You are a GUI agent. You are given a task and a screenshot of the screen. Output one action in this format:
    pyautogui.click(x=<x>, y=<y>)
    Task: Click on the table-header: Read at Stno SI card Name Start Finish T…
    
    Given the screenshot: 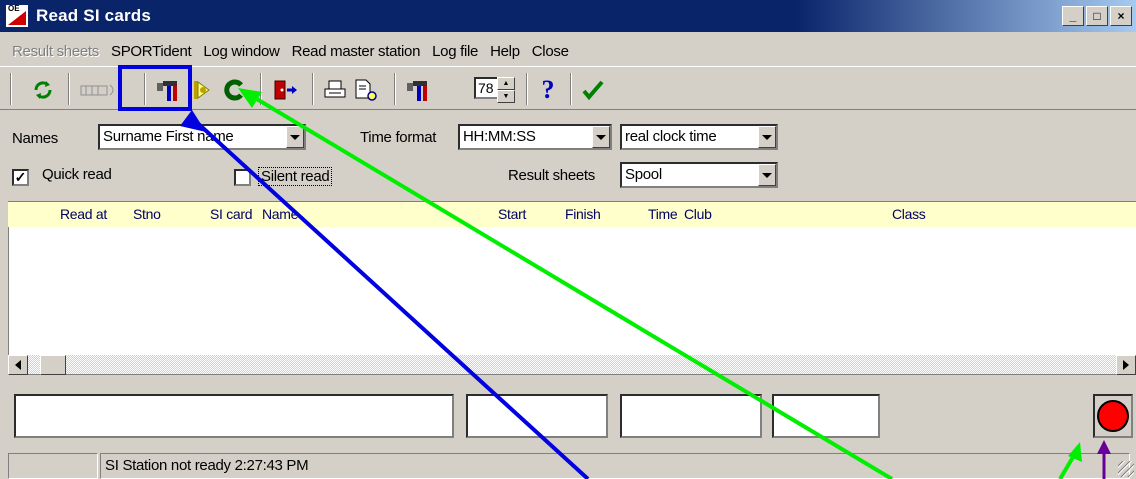 What is the action you would take?
    pyautogui.click(x=572, y=214)
    